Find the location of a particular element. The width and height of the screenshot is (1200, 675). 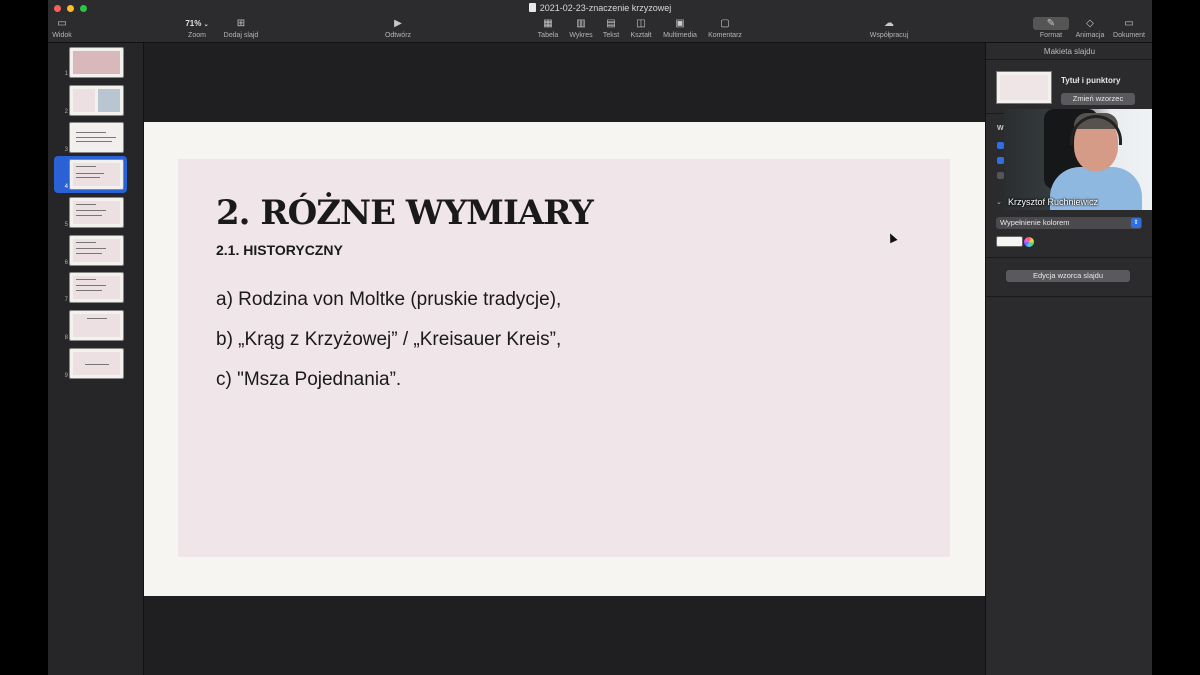

comment-label: Komentarz is located at coordinates (725, 35).